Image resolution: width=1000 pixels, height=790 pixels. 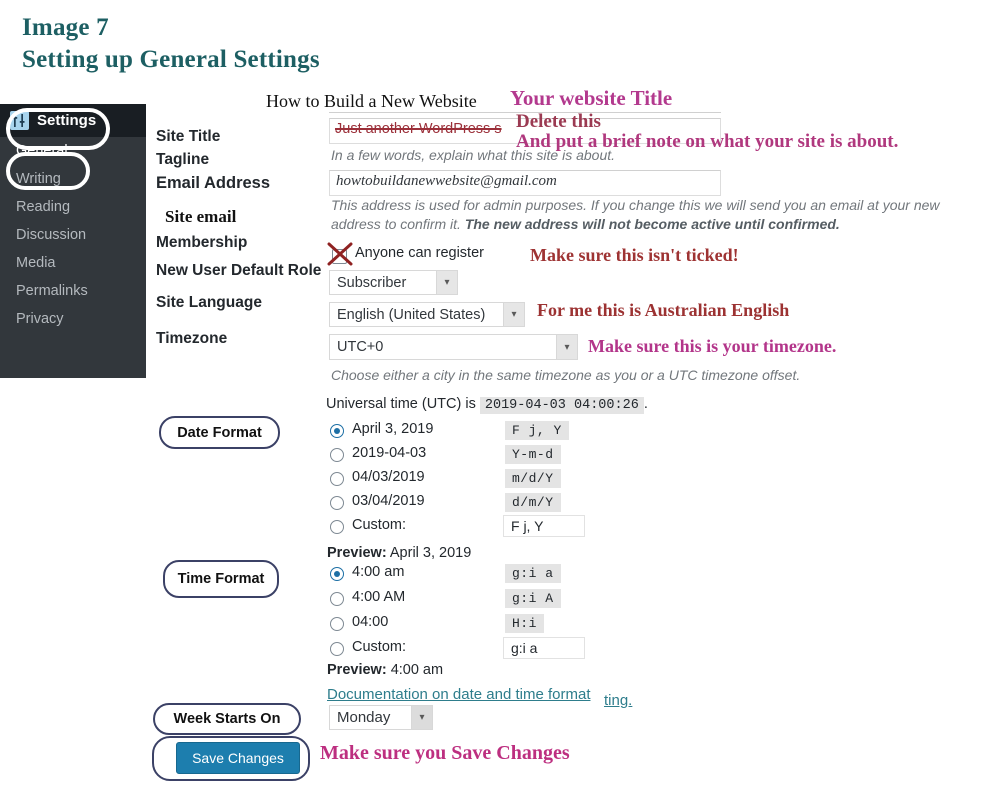 I want to click on annotation-site-email: Site email, so click(x=201, y=216).